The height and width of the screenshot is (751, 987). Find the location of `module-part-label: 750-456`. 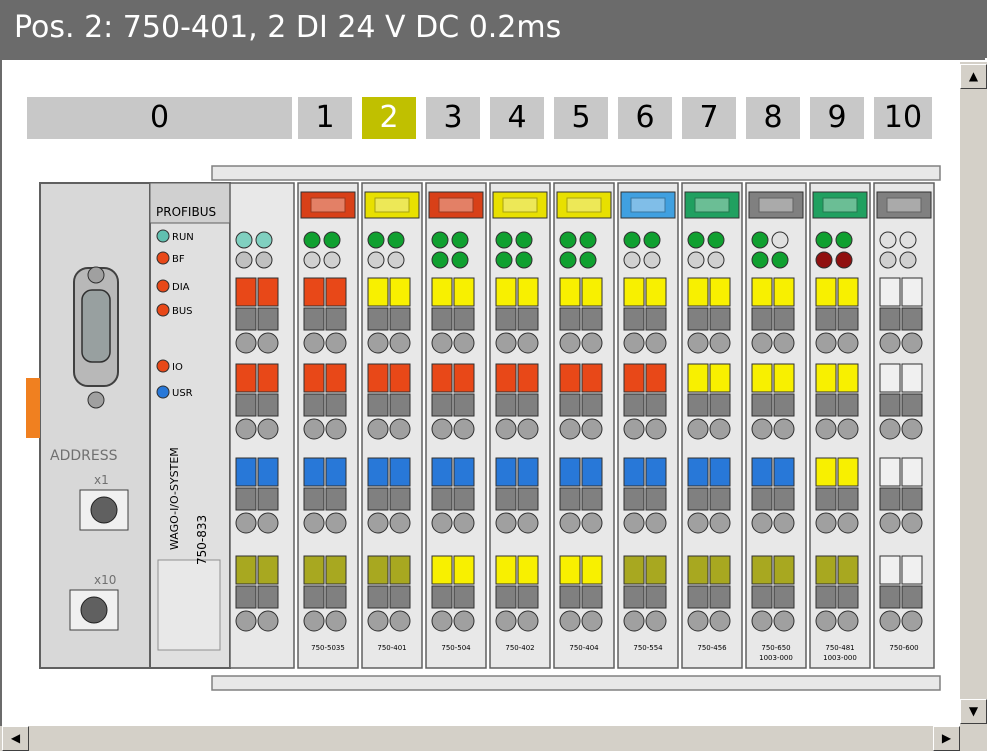

module-part-label: 750-456 is located at coordinates (712, 648).